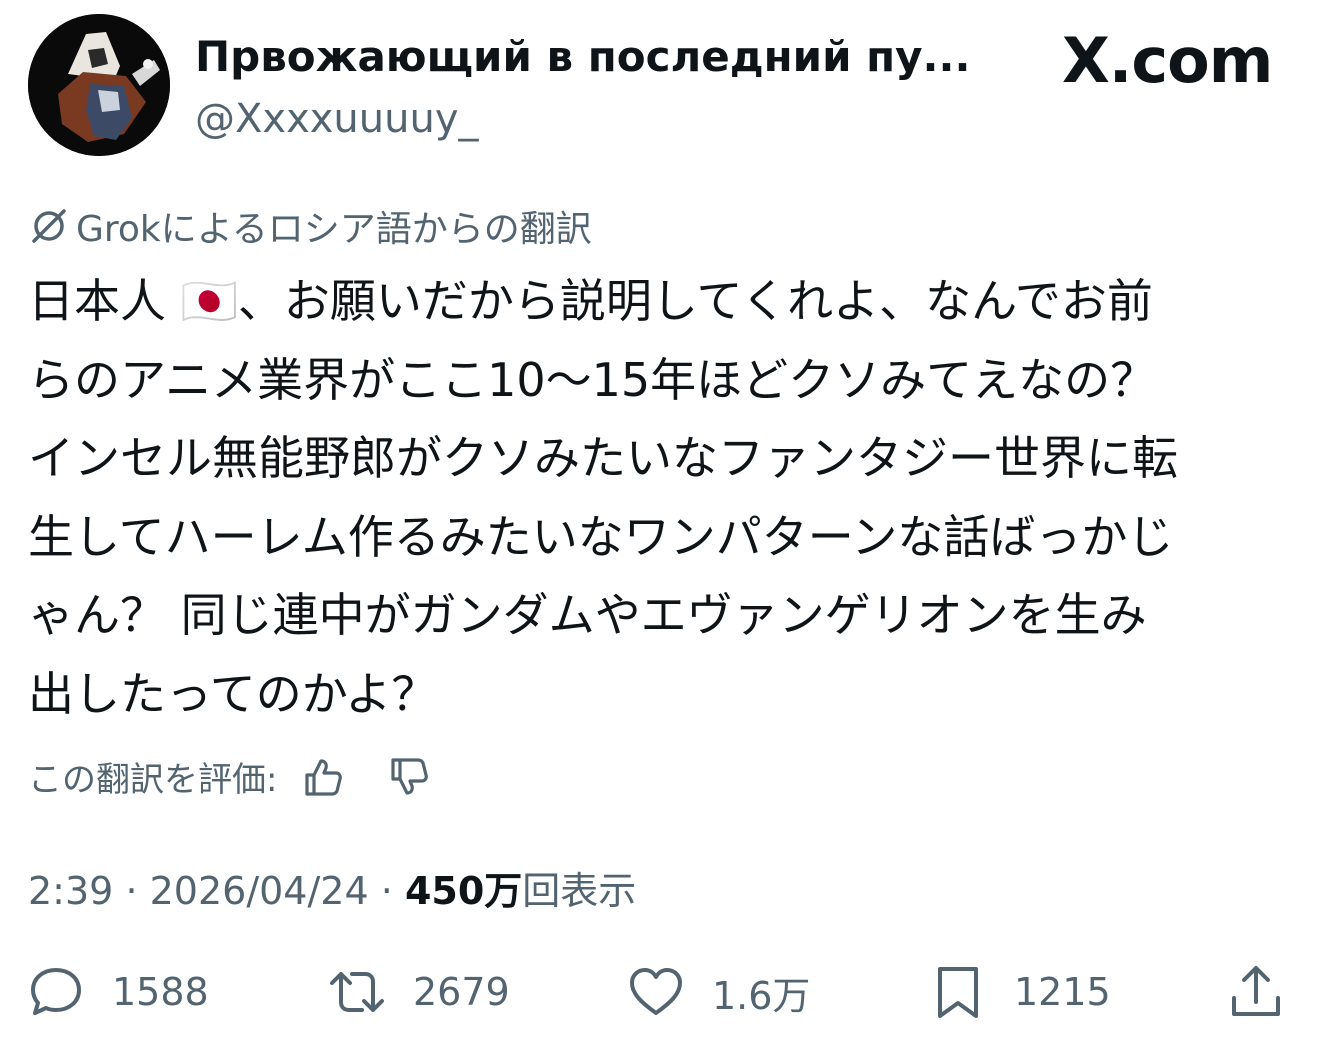 Image resolution: width=1320 pixels, height=1061 pixels. I want to click on action-bar: 1588 2679 1.6万 1215, so click(660, 992).